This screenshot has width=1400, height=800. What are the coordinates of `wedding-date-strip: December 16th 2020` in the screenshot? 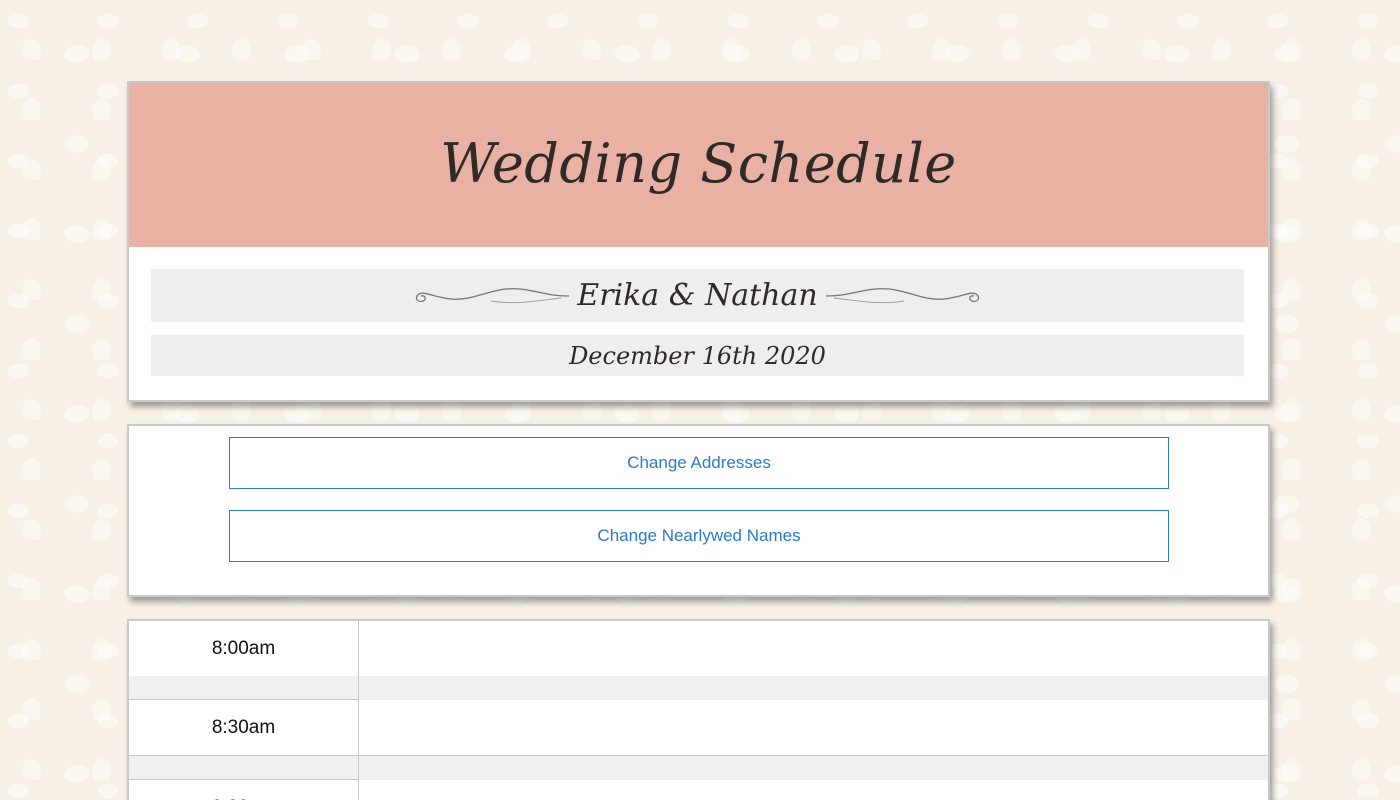 It's located at (697, 355).